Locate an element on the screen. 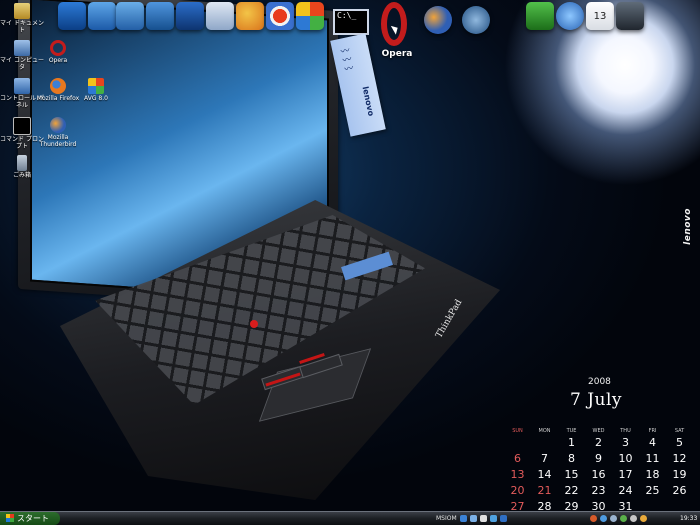 Image resolution: width=700 pixels, height=525 pixels. taskbar-clock: 19:33 is located at coordinates (688, 518).